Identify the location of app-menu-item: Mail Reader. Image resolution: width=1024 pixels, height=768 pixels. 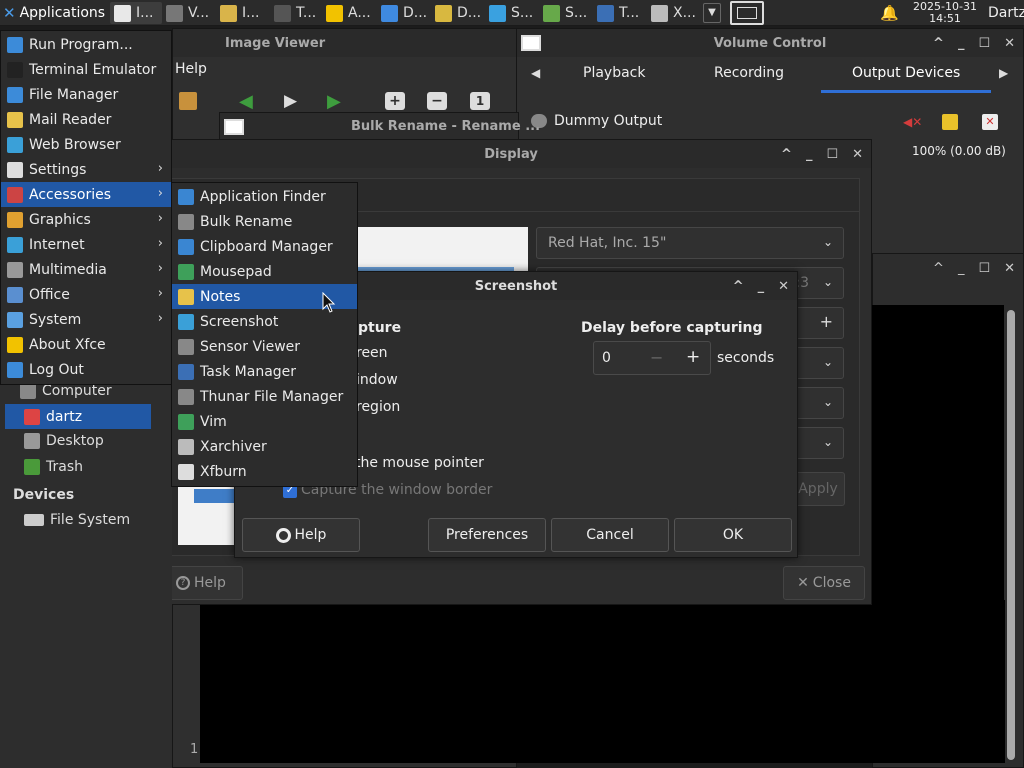
(86, 119).